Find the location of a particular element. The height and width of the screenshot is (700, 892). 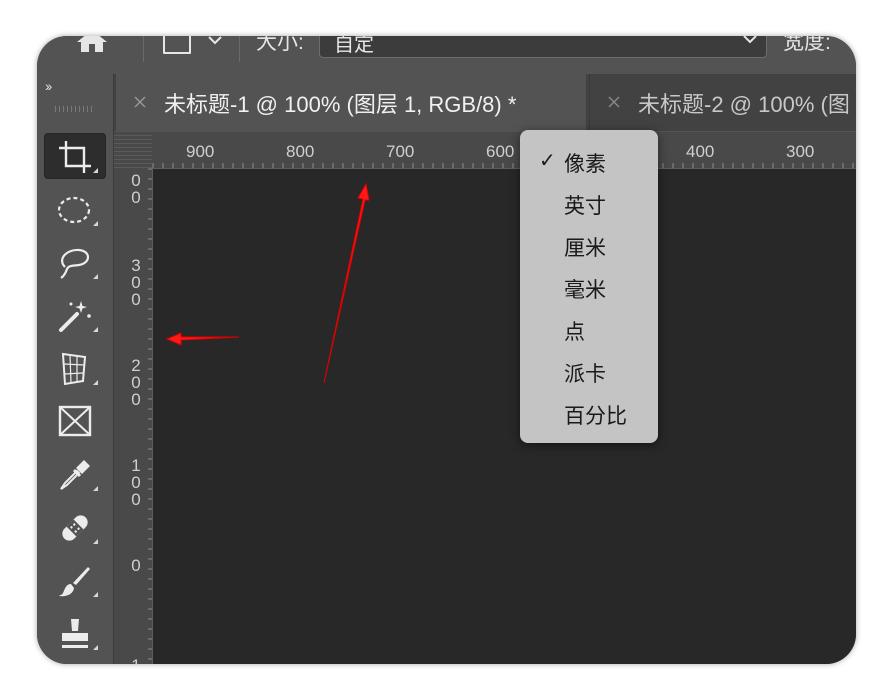

frame-tool is located at coordinates (75, 421).